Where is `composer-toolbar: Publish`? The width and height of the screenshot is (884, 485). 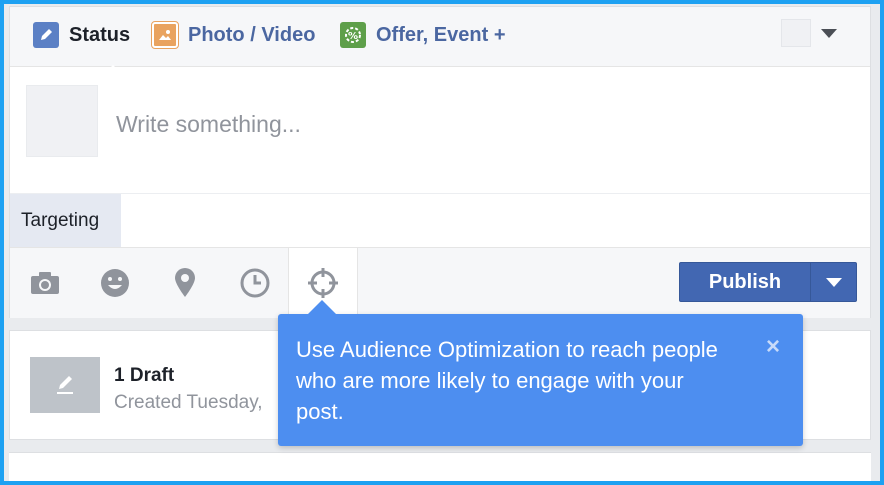
composer-toolbar: Publish is located at coordinates (440, 282).